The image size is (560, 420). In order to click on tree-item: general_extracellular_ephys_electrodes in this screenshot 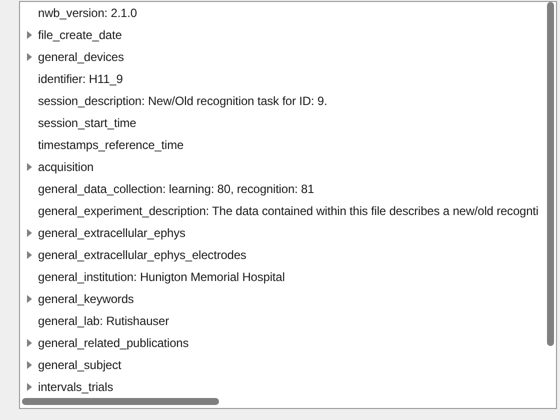, I will do `click(142, 255)`.